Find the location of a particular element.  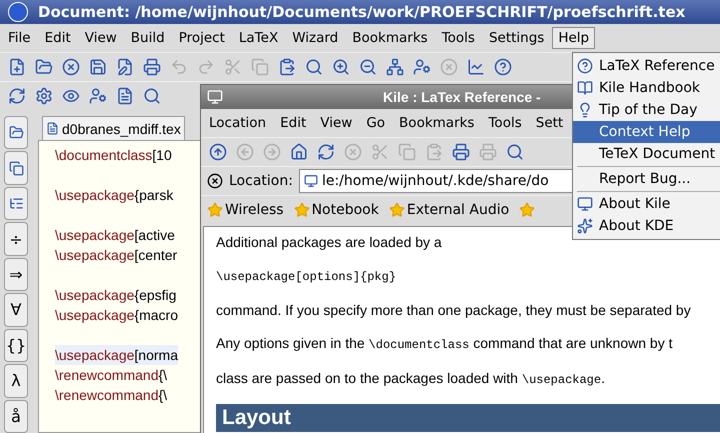

menu-item: Wizard is located at coordinates (315, 38).